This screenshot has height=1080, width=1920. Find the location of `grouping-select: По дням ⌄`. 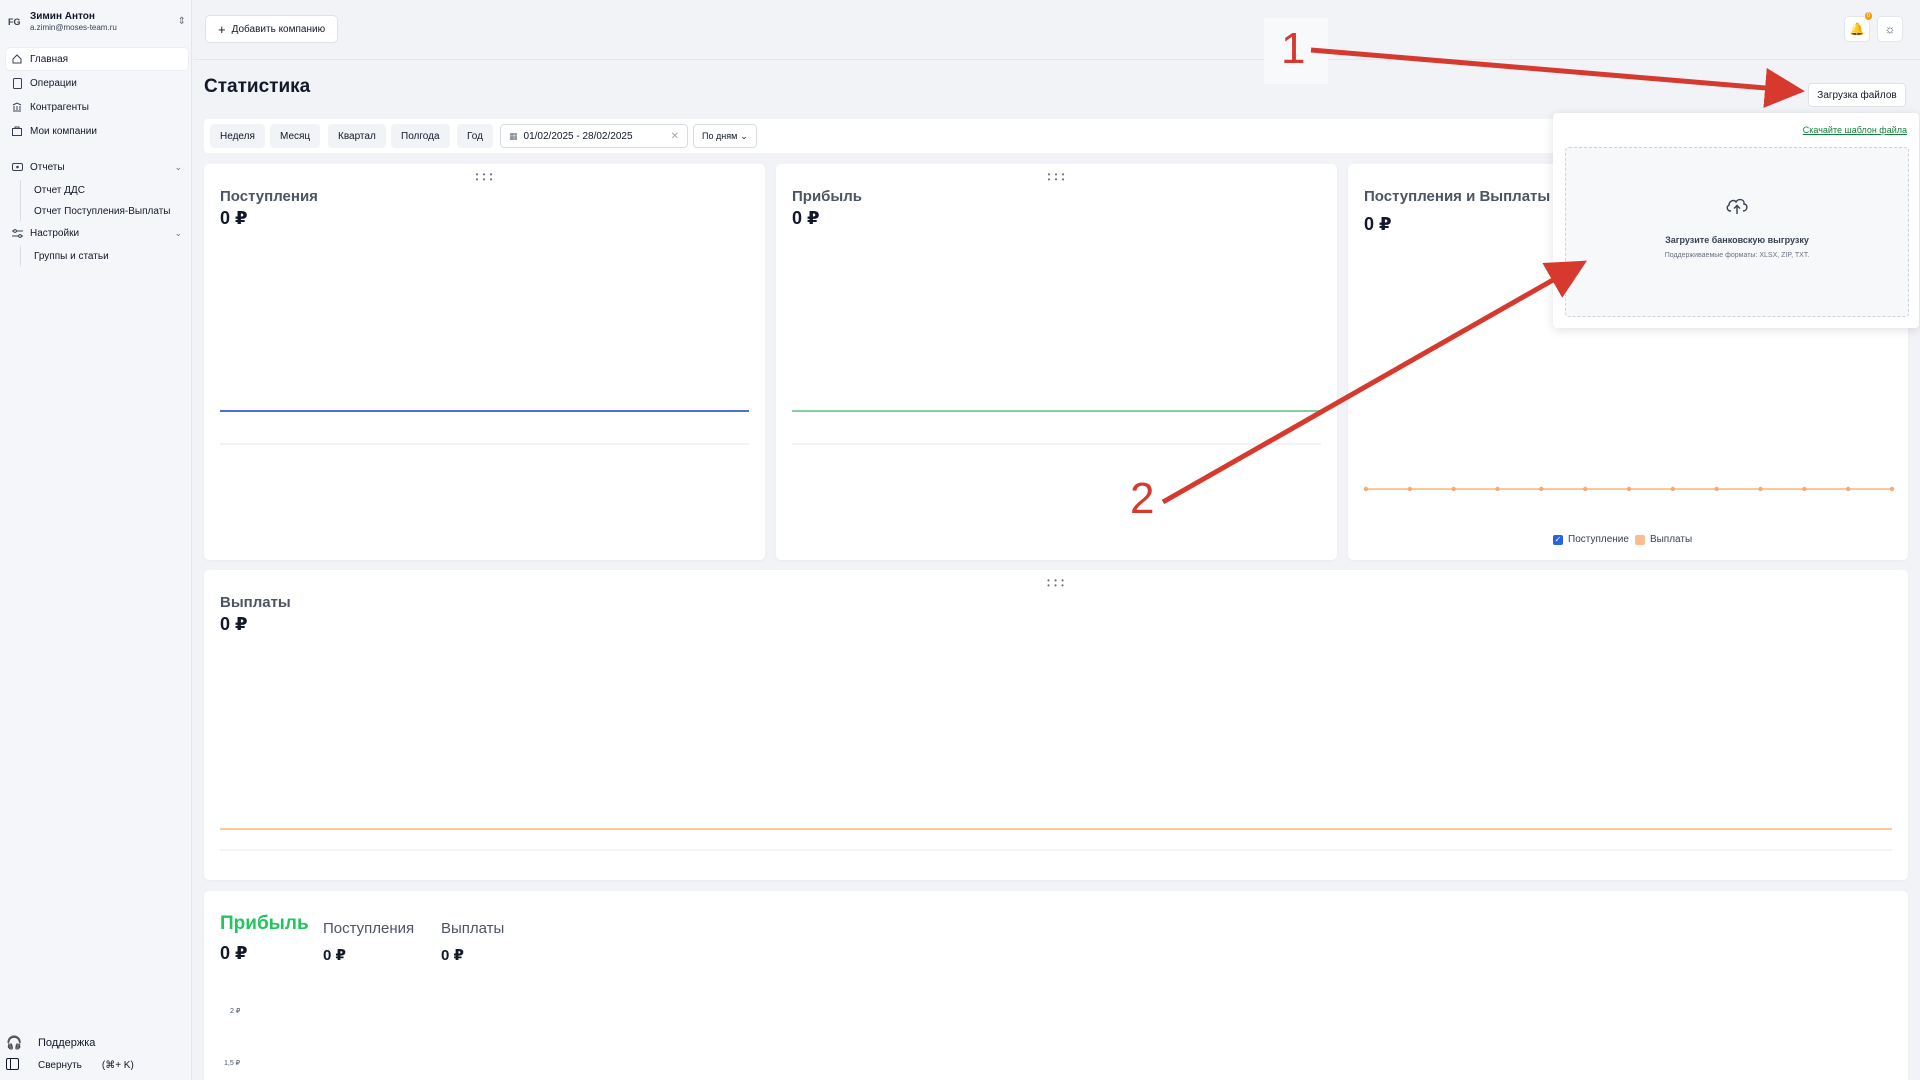

grouping-select: По дням ⌄ is located at coordinates (725, 136).